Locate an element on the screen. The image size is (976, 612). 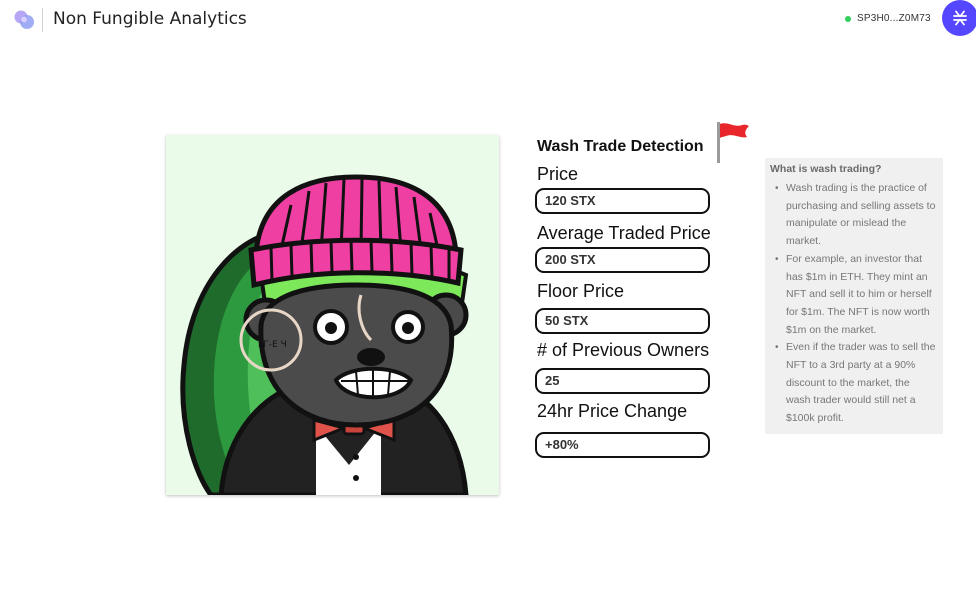
stacks-logo-icon is located at coordinates (960, 18).